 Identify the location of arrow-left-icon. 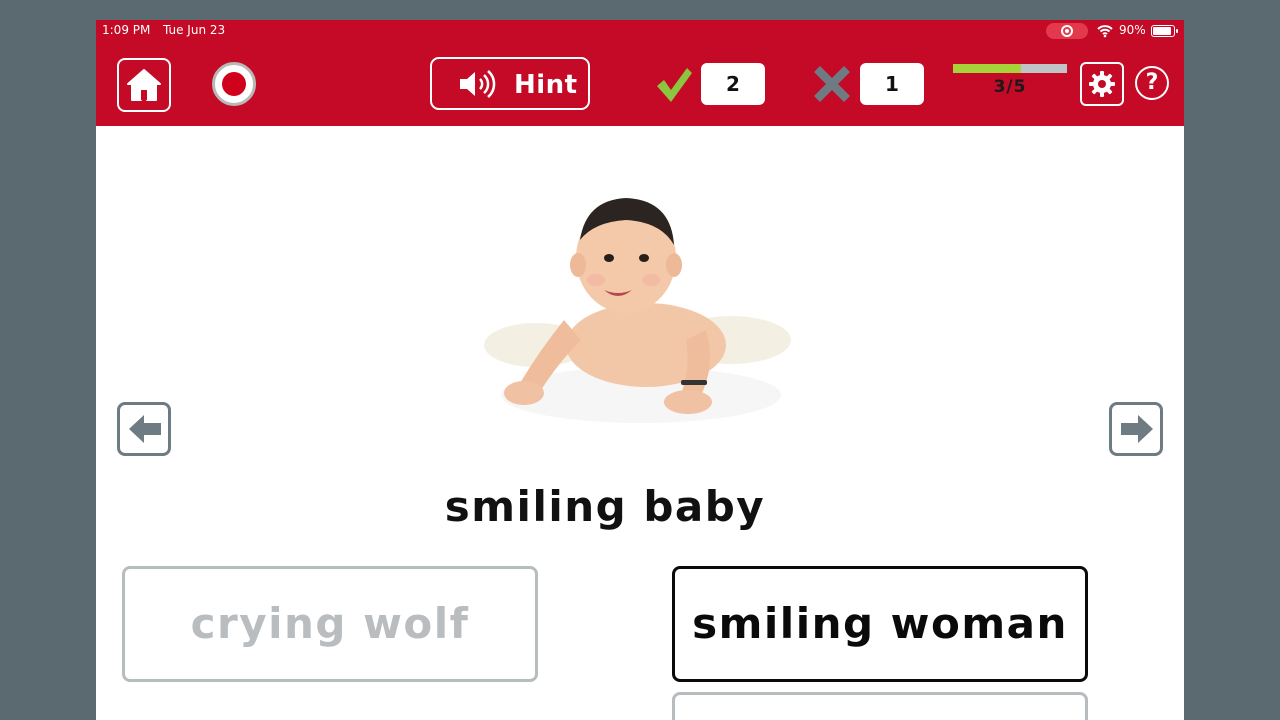
(145, 429).